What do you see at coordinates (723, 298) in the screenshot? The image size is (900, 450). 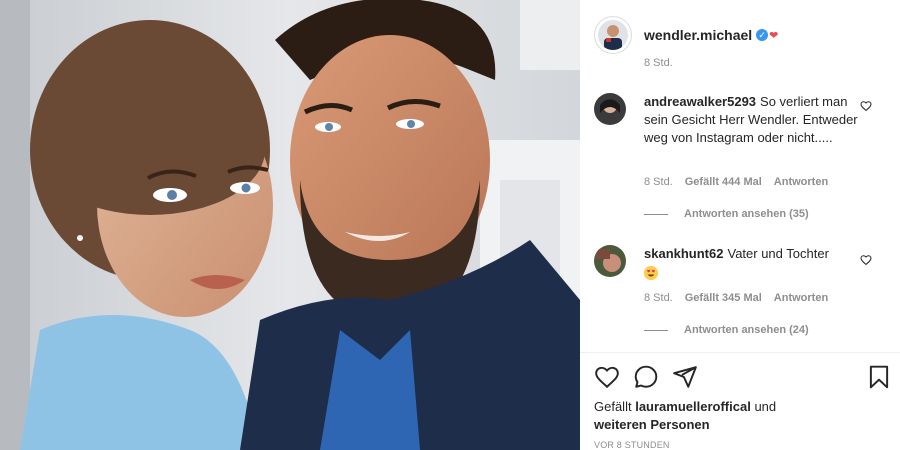 I see `comment-likes: Gefällt 345 Mal` at bounding box center [723, 298].